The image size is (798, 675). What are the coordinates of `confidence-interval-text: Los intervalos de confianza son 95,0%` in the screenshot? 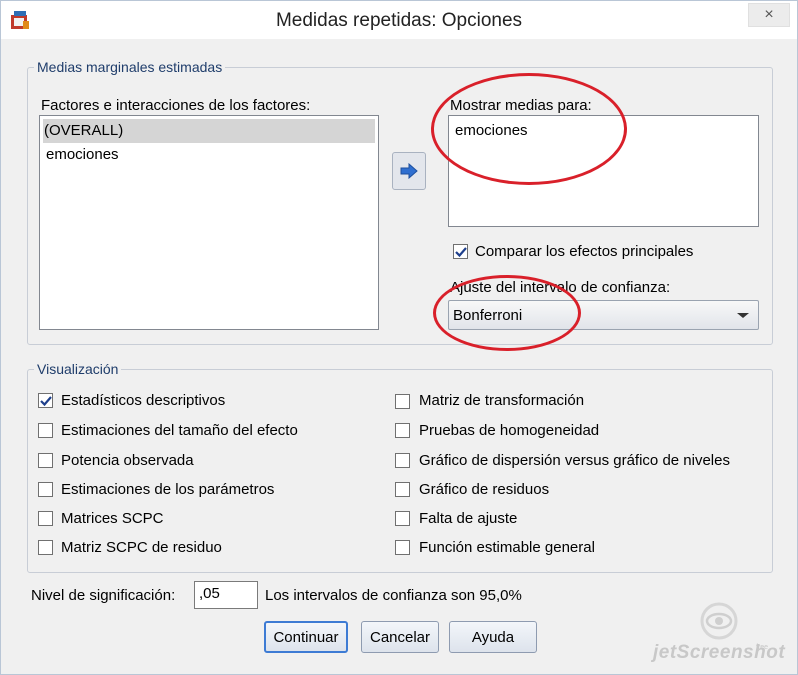 It's located at (393, 595).